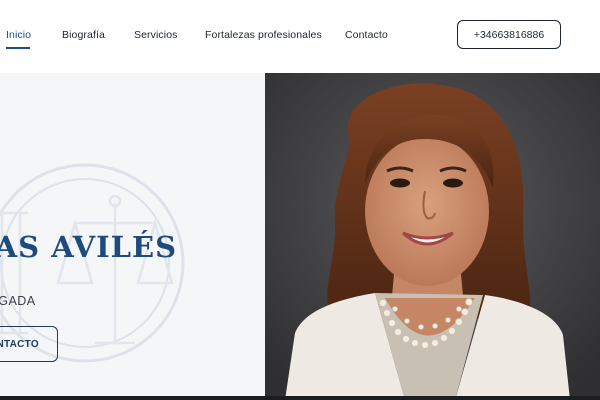 The width and height of the screenshot is (600, 400). I want to click on active-nav-underline, so click(18, 48).